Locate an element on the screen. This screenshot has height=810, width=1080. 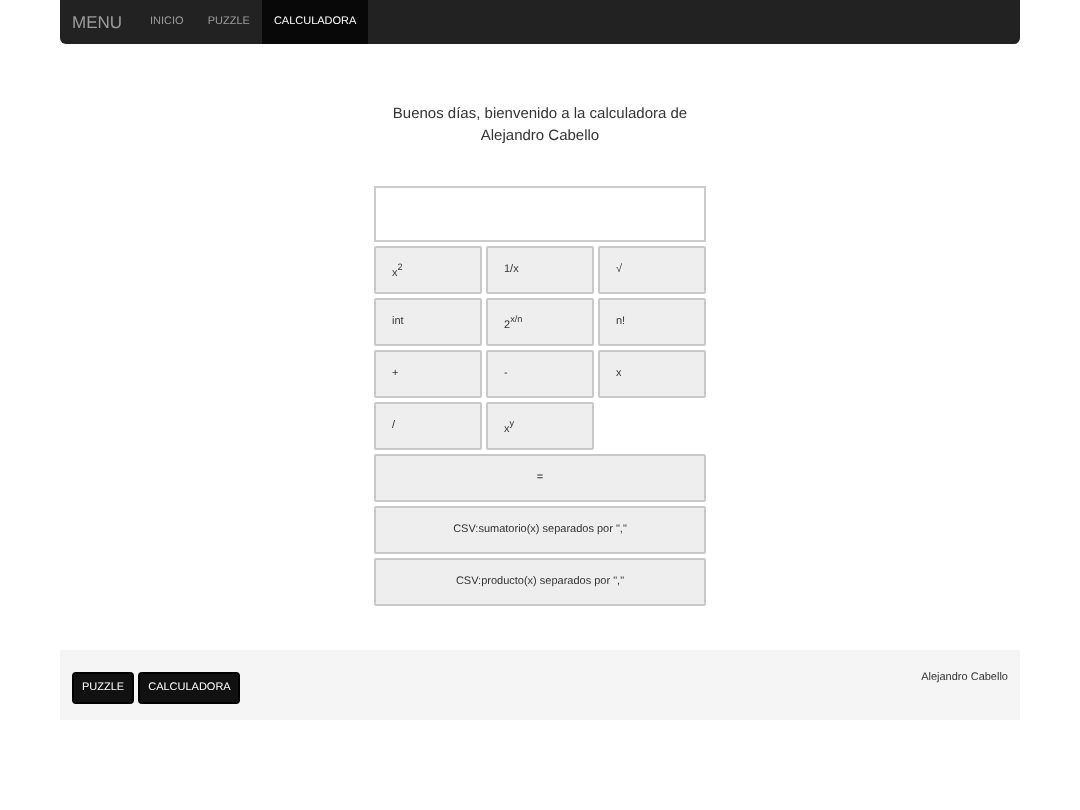
menu-brand: MENU is located at coordinates (105, 22).